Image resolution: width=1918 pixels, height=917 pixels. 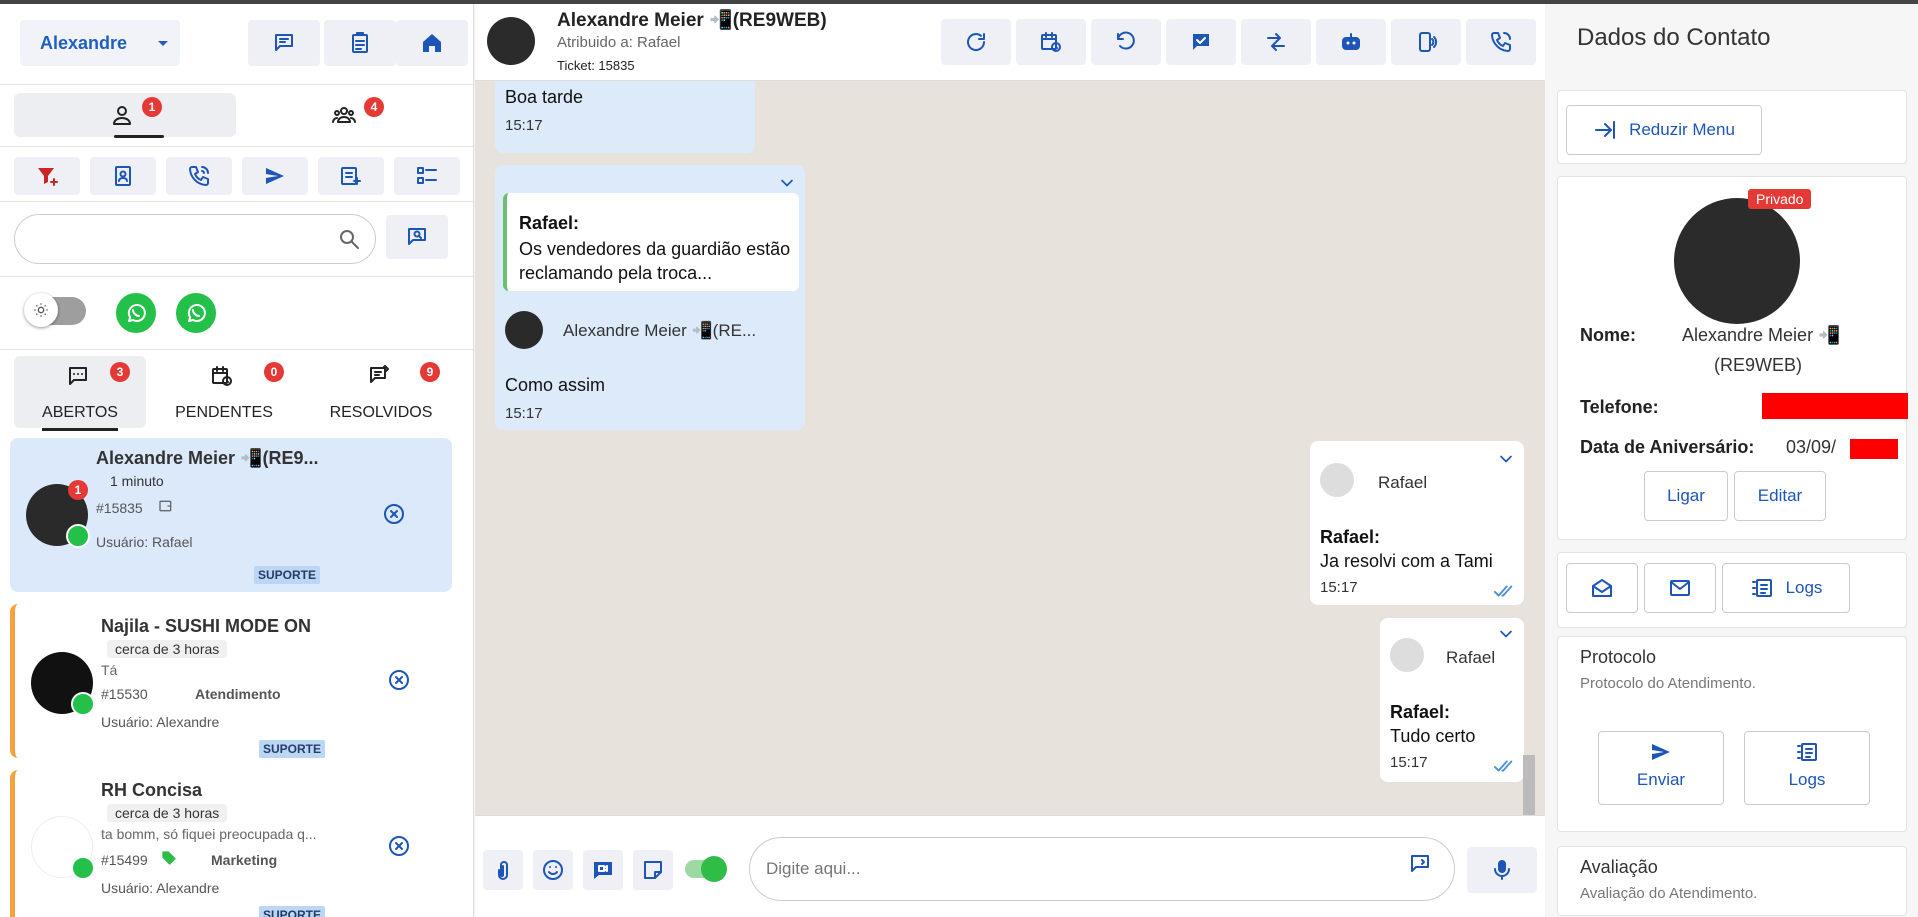 I want to click on contacts-button, so click(x=123, y=176).